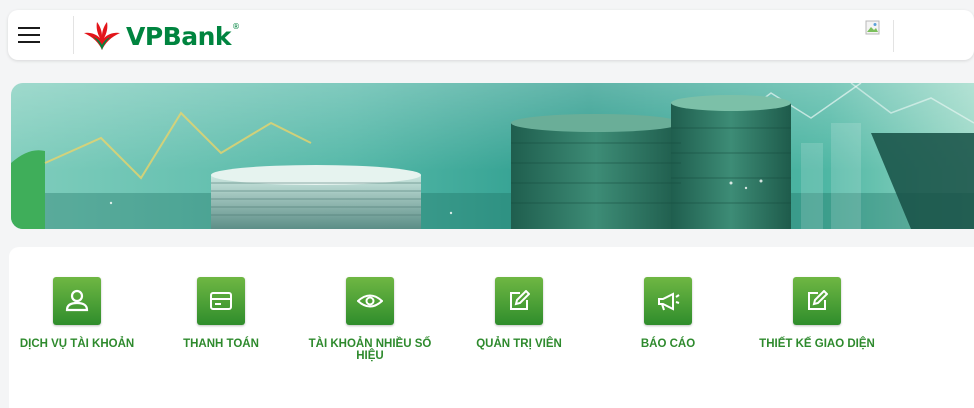 This screenshot has height=408, width=974. Describe the element at coordinates (221, 344) in the screenshot. I see `tile-label: THANH TOÁN` at that location.